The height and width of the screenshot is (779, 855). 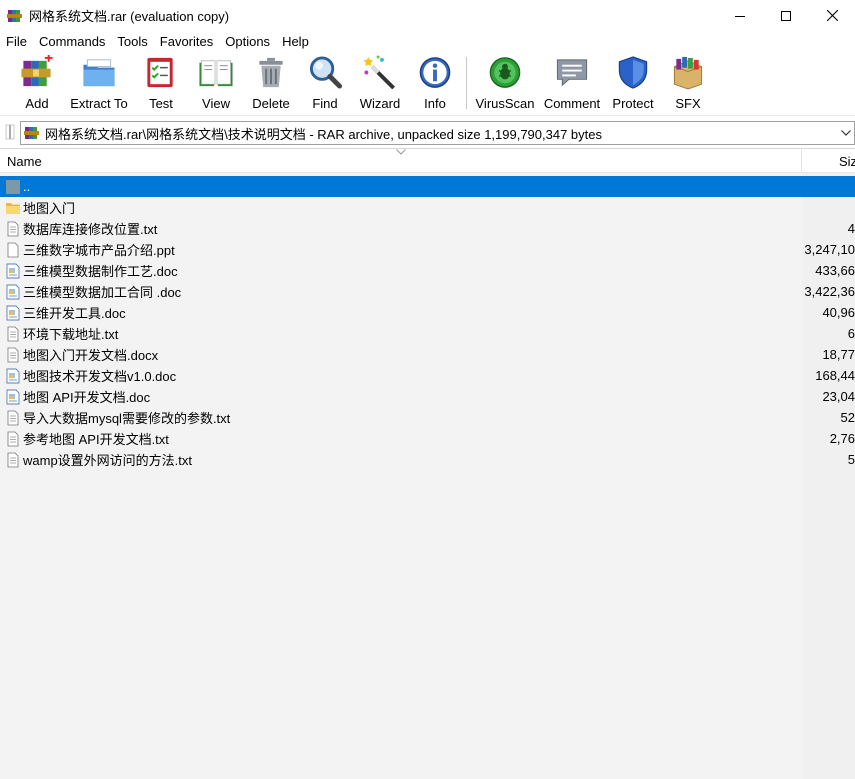 What do you see at coordinates (216, 103) in the screenshot?
I see `view-label: View` at bounding box center [216, 103].